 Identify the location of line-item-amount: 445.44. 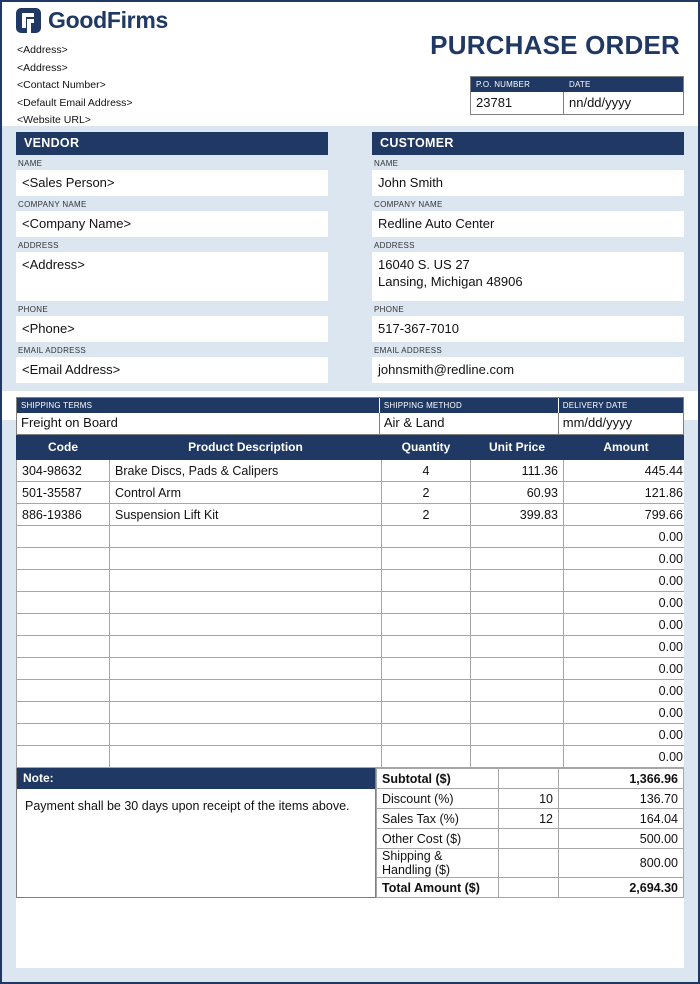
(626, 470).